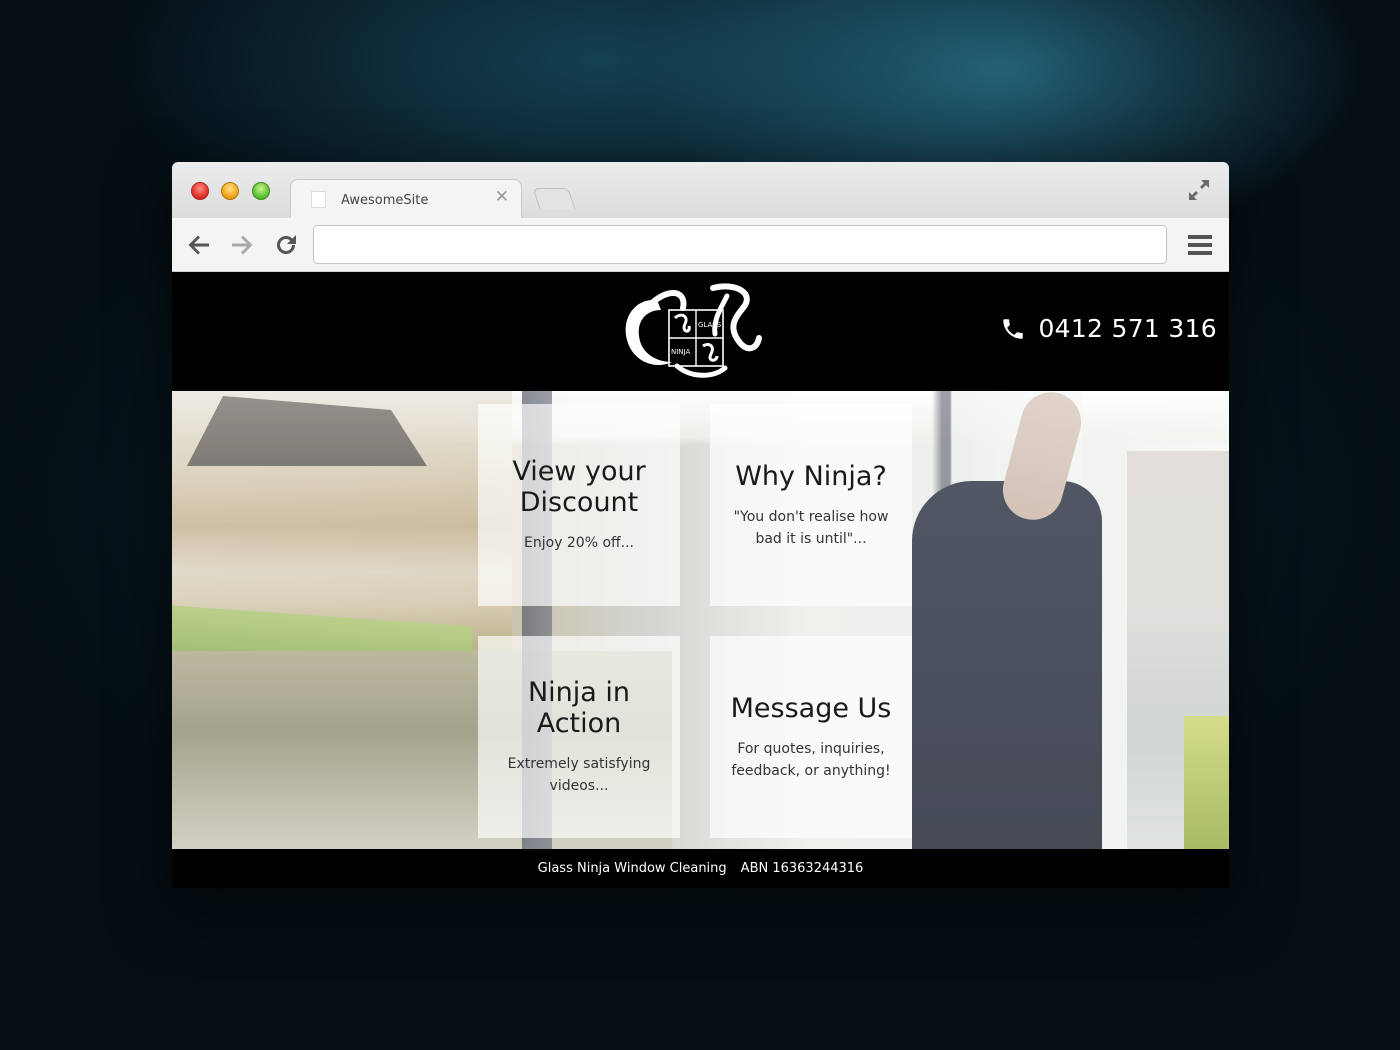 The image size is (1400, 1050). I want to click on tab-title: AwesomeSite, so click(385, 200).